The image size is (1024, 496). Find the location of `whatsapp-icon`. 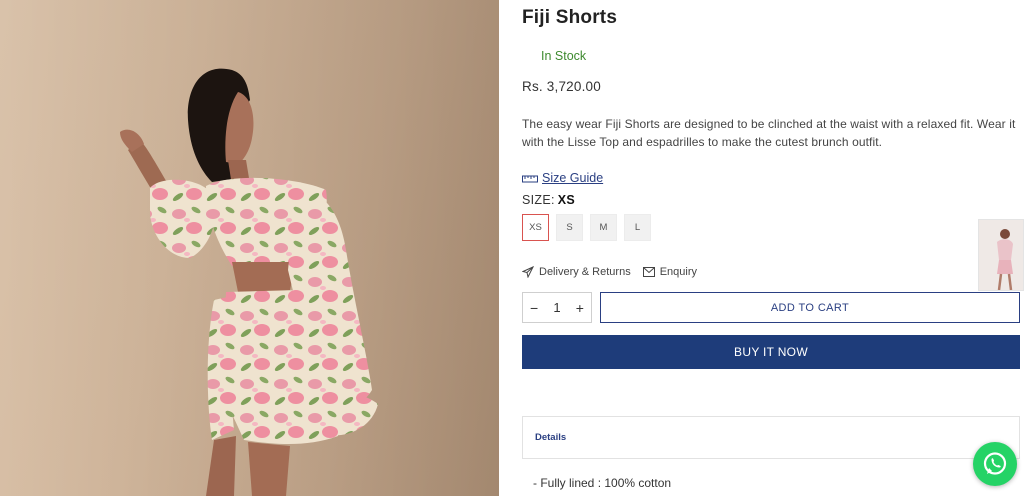

whatsapp-icon is located at coordinates (995, 463).